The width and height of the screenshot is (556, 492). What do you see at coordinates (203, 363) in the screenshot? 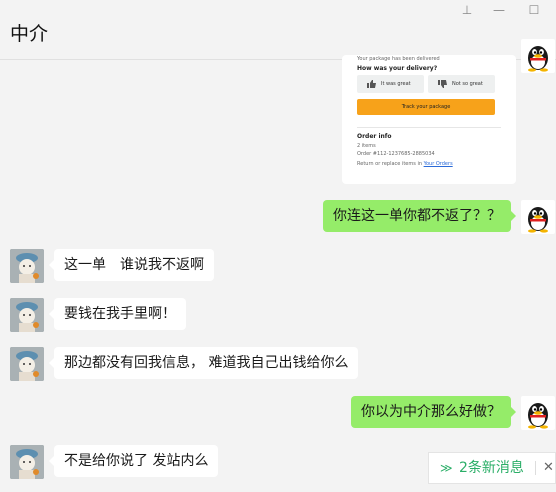
I see `message-in-bubble: 那边都没有回我信息， 难道我自己出钱给你么` at bounding box center [203, 363].